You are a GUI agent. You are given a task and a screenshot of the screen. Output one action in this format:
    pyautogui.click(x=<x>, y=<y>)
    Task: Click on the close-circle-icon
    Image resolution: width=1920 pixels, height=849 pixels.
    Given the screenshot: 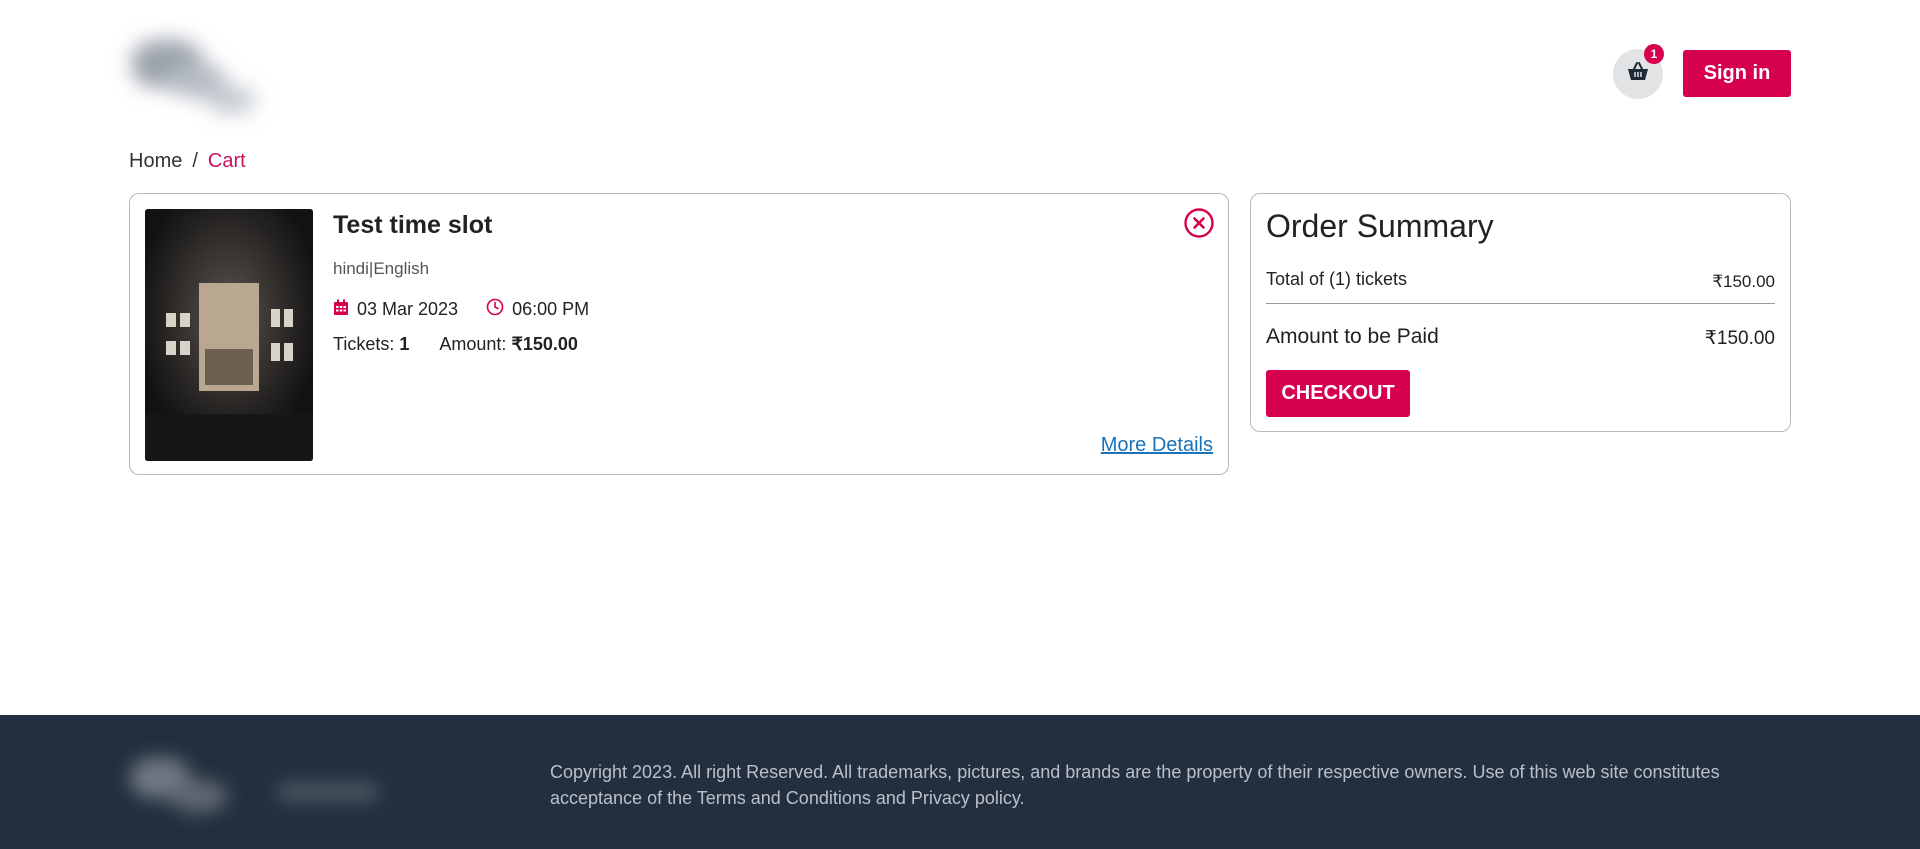 What is the action you would take?
    pyautogui.click(x=1199, y=225)
    